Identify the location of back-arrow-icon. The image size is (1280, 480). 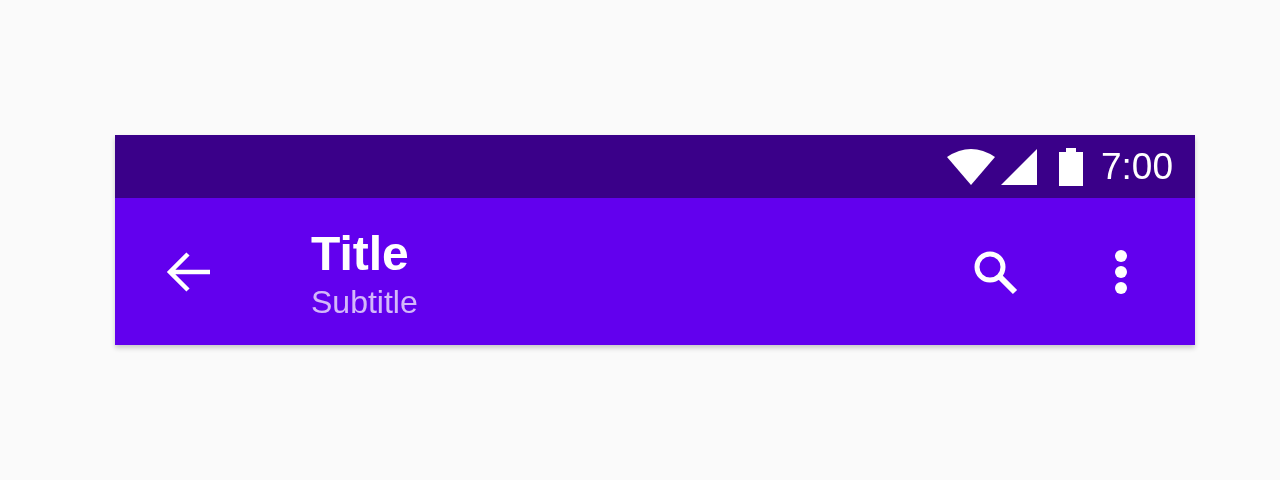
(189, 271).